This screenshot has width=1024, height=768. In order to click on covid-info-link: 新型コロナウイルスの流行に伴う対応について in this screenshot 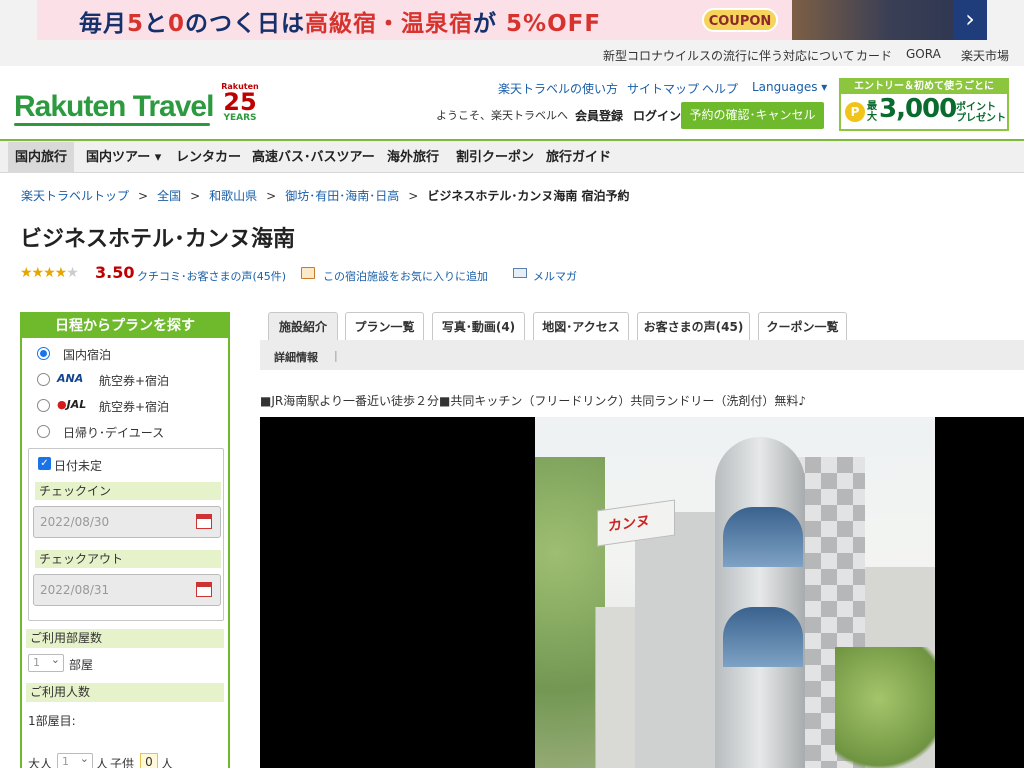, I will do `click(729, 55)`.